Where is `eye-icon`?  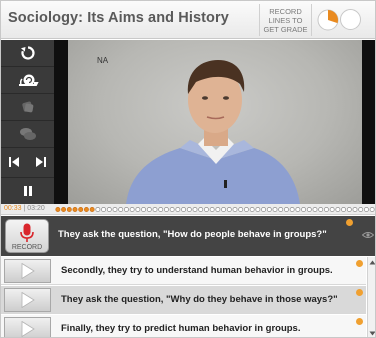
eye-icon is located at coordinates (368, 235).